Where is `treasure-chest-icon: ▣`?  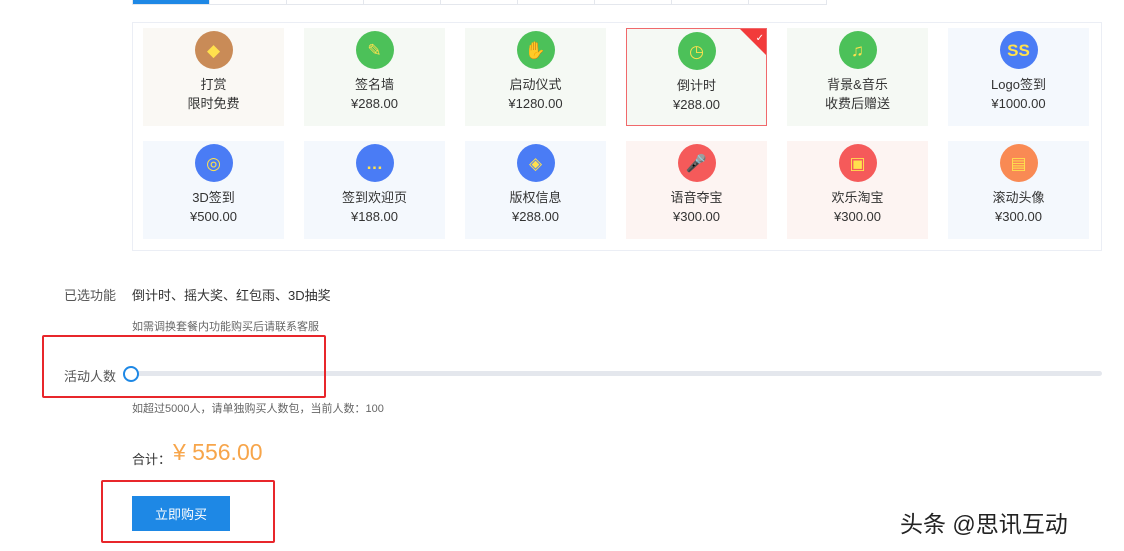 treasure-chest-icon: ▣ is located at coordinates (857, 163).